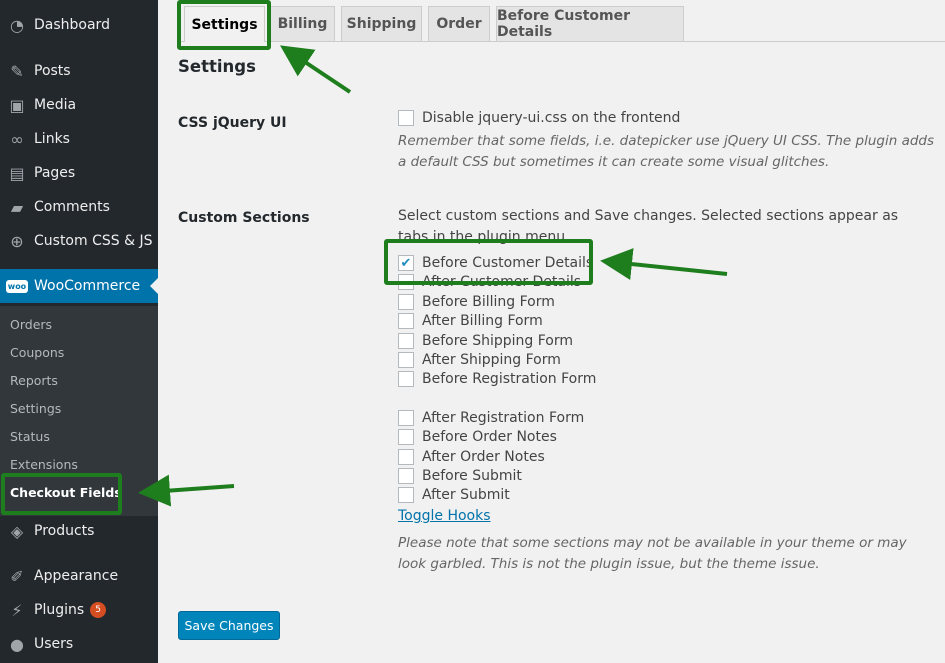  What do you see at coordinates (37, 352) in the screenshot?
I see `submenu-coupons: Coupons` at bounding box center [37, 352].